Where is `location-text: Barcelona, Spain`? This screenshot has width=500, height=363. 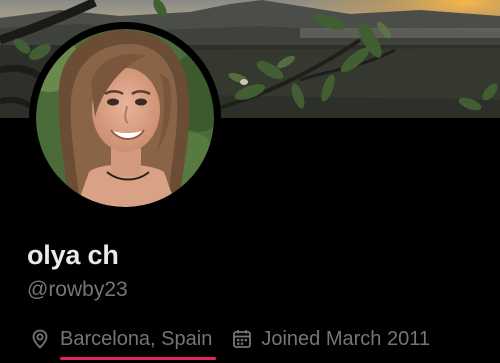
location-text: Barcelona, Spain is located at coordinates (138, 343).